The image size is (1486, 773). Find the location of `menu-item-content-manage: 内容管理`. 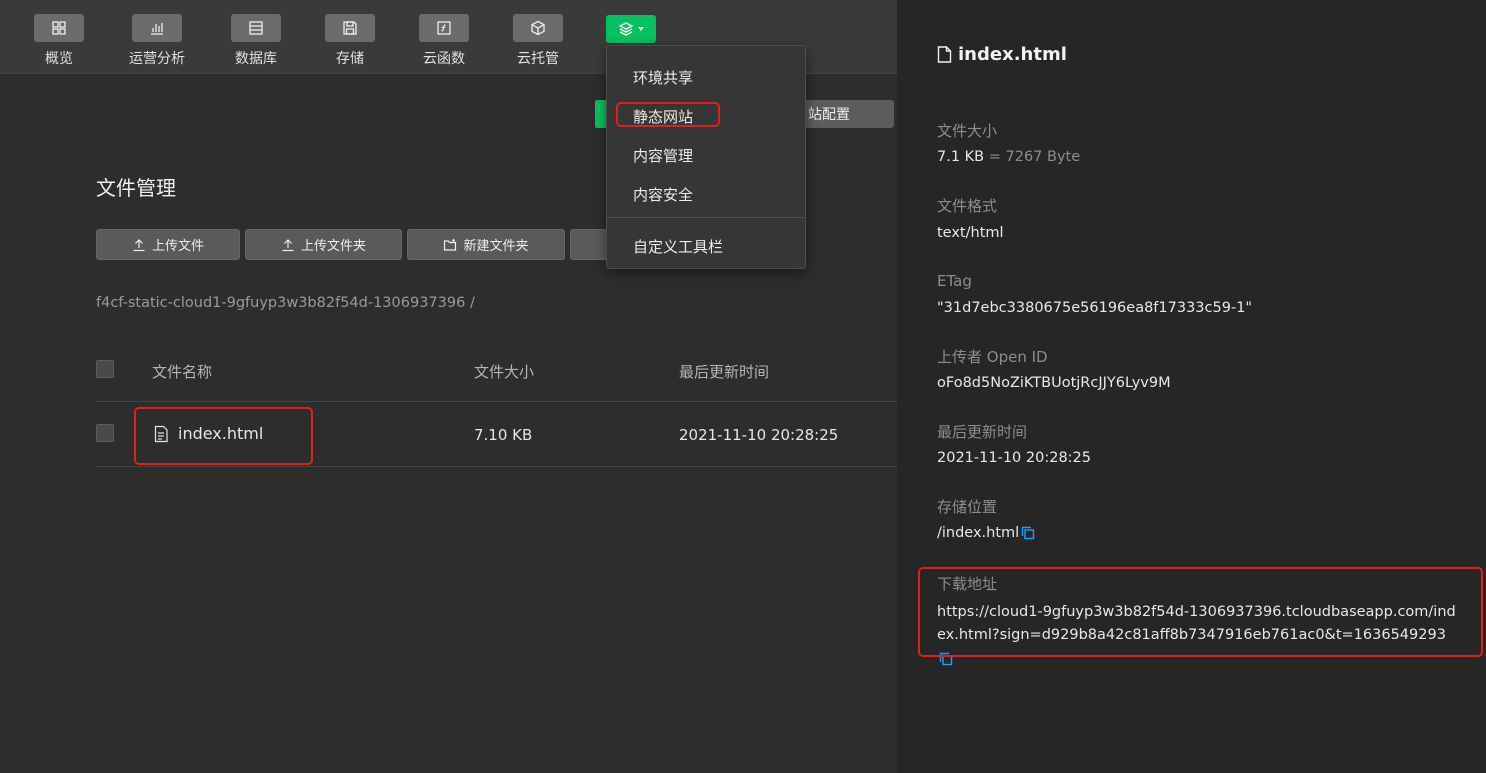

menu-item-content-manage: 内容管理 is located at coordinates (663, 155).